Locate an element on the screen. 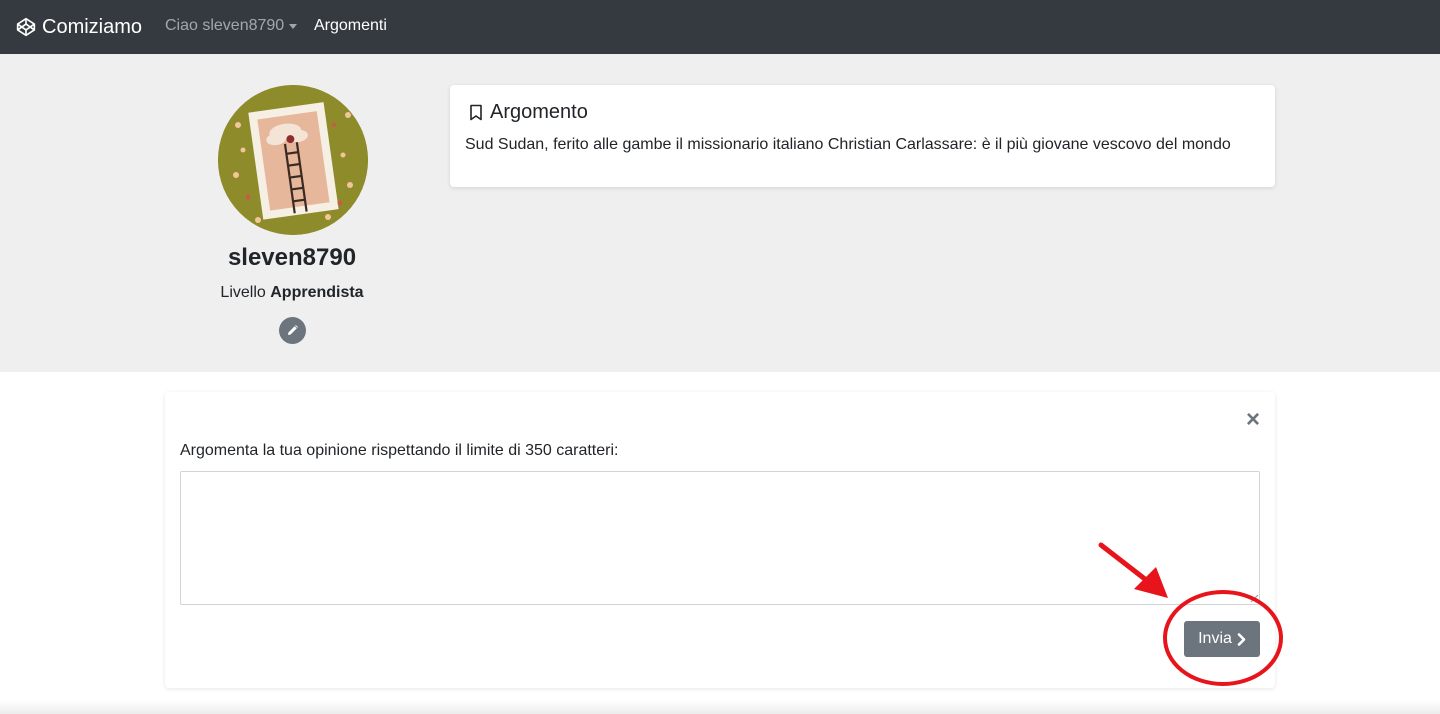 This screenshot has width=1440, height=714. codepen-cube-icon is located at coordinates (26, 27).